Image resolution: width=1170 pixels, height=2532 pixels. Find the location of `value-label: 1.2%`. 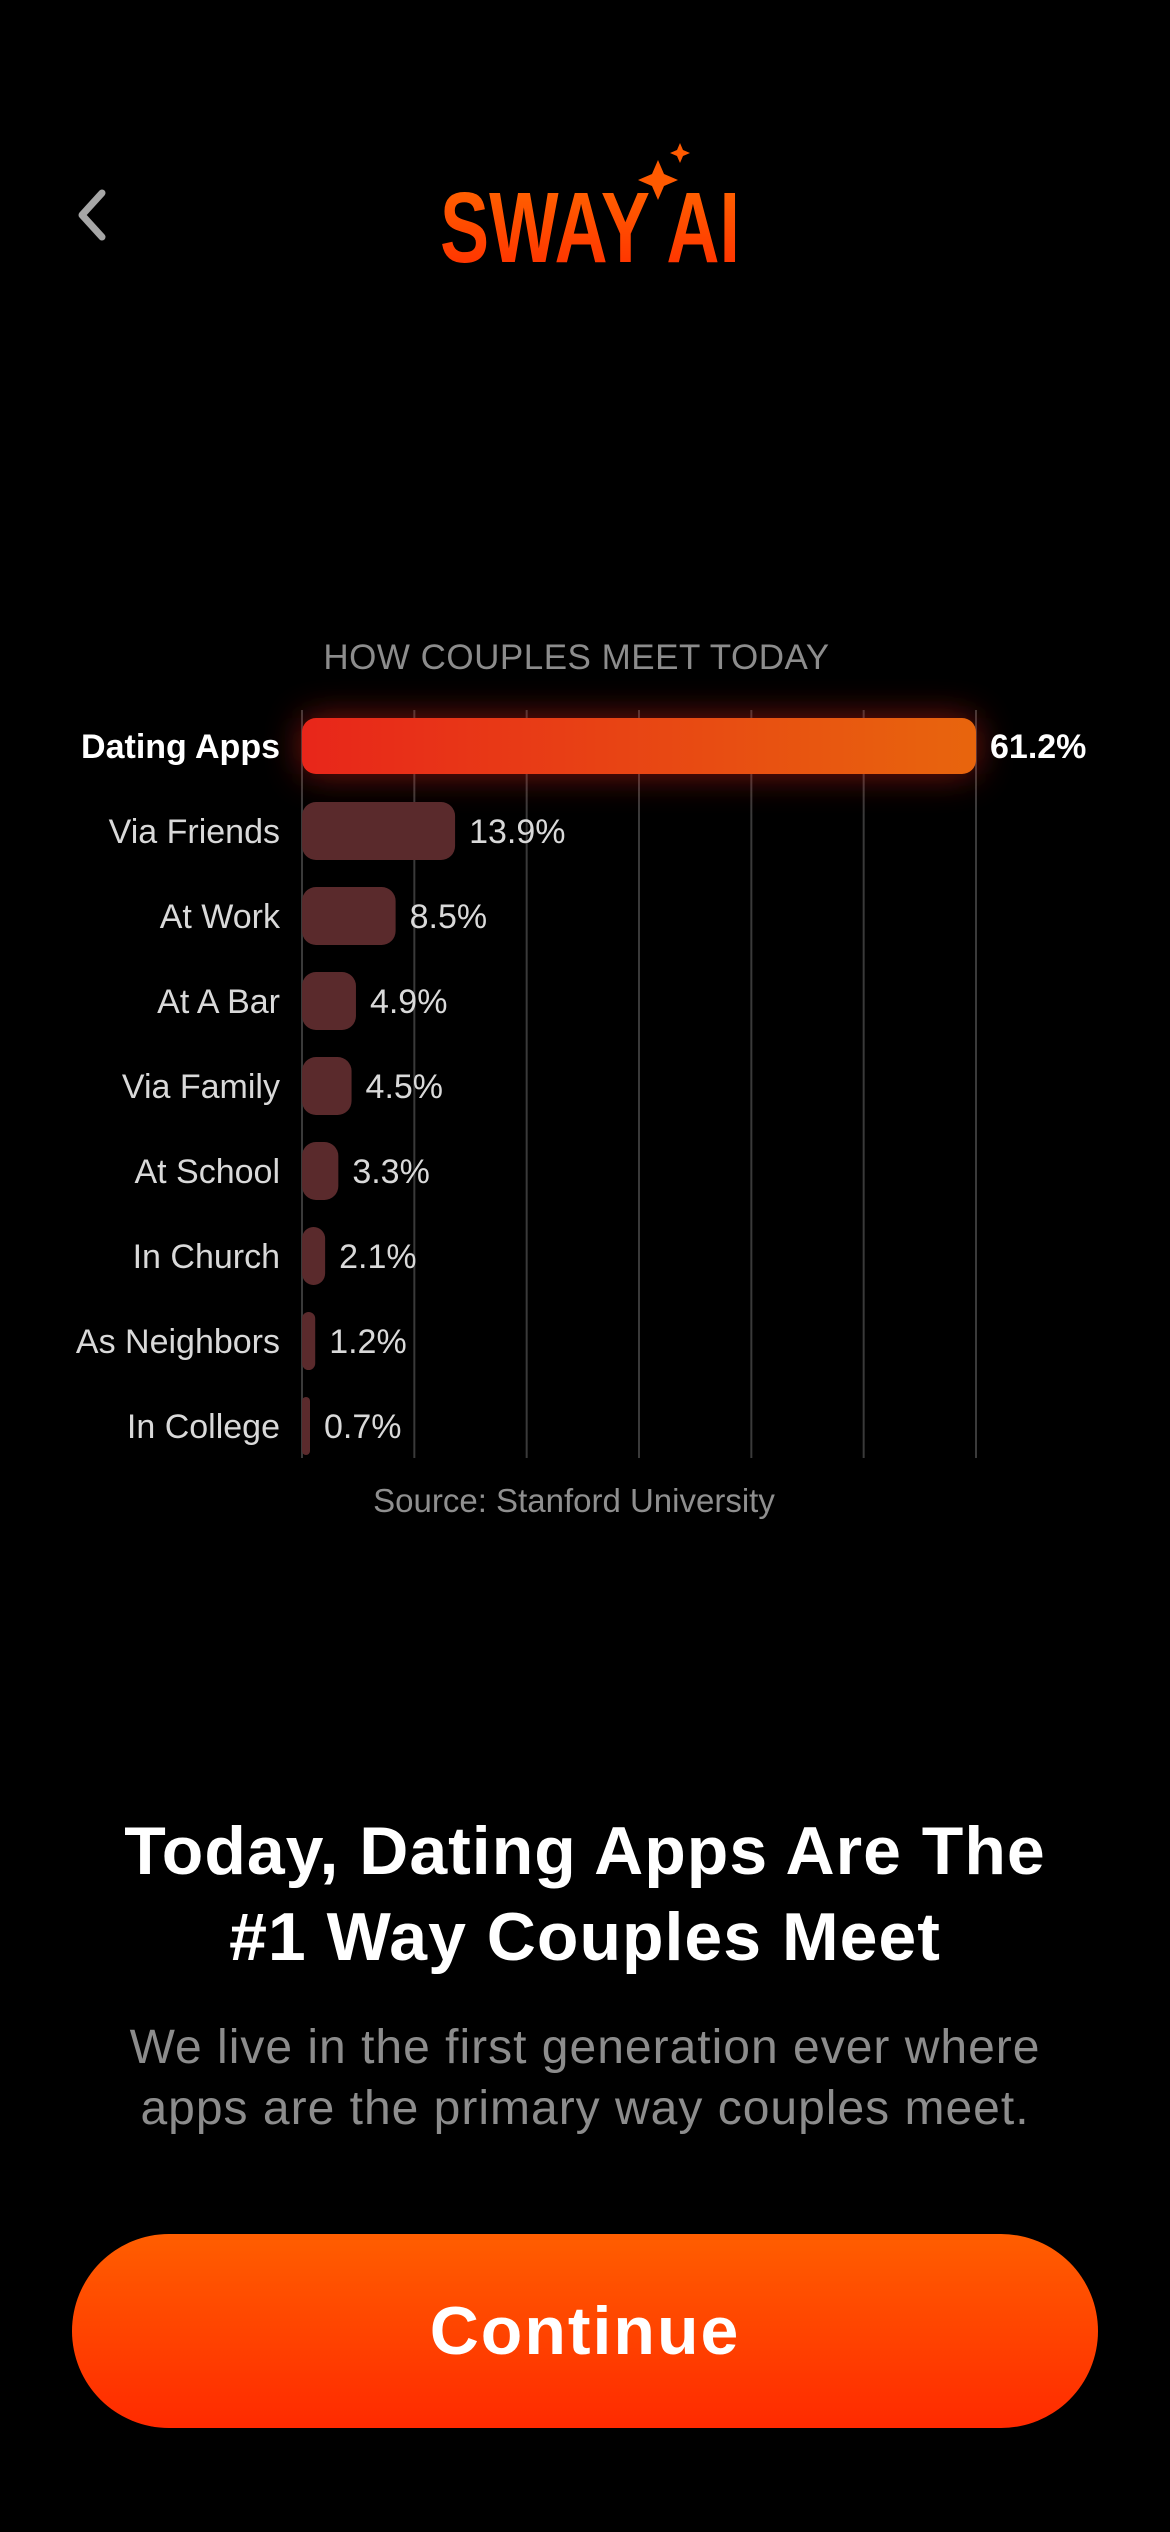

value-label: 1.2% is located at coordinates (368, 1342).